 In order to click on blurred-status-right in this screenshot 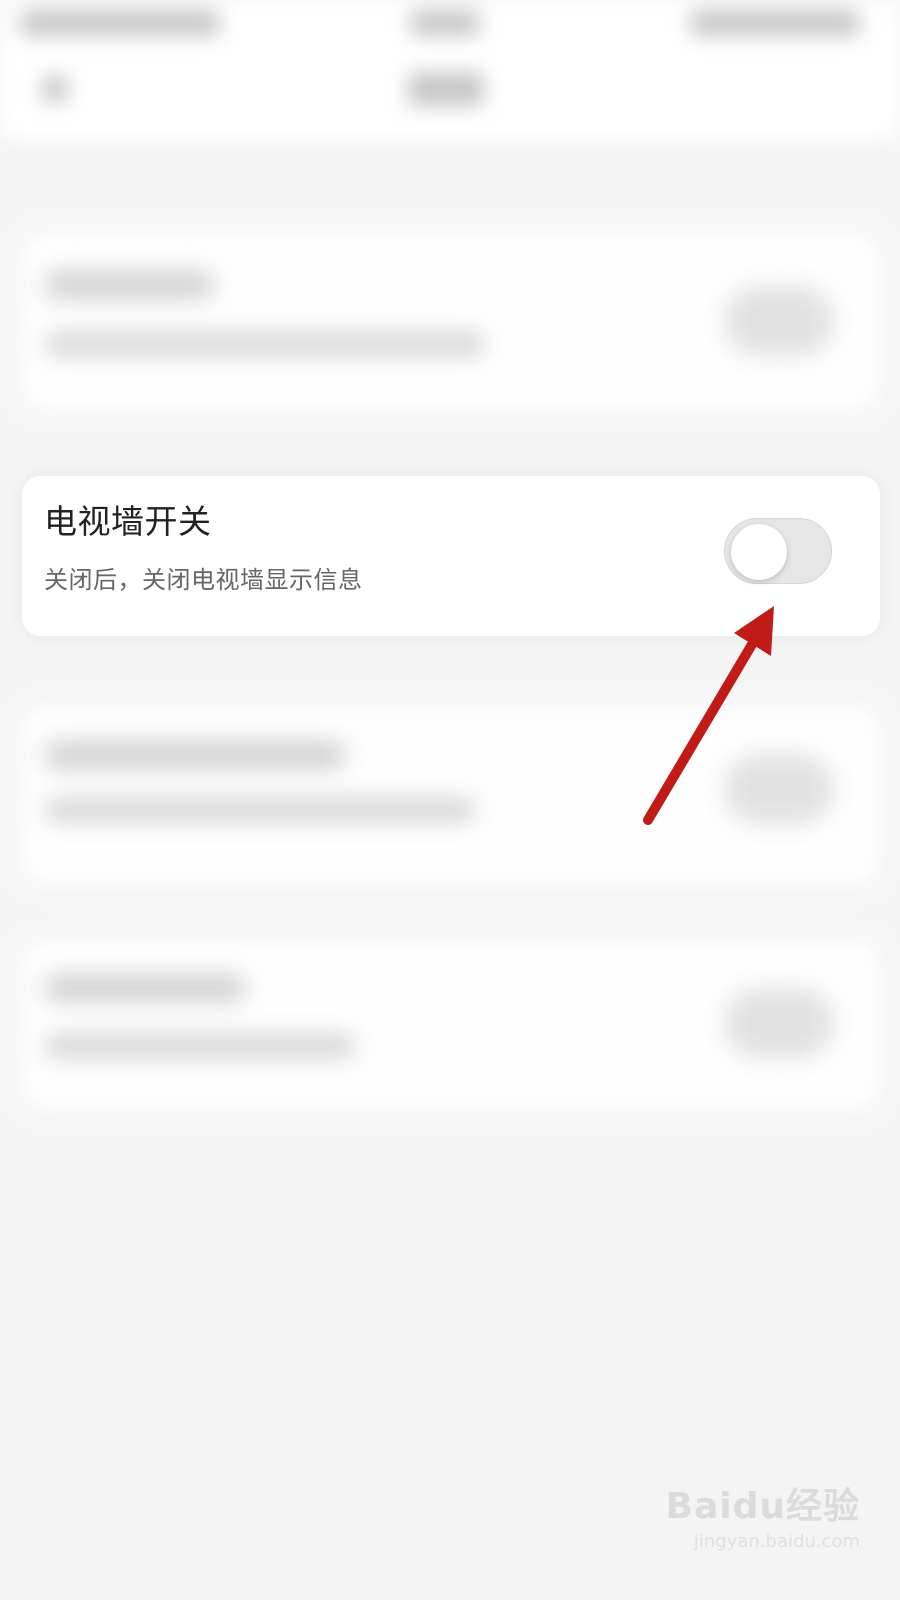, I will do `click(775, 23)`.